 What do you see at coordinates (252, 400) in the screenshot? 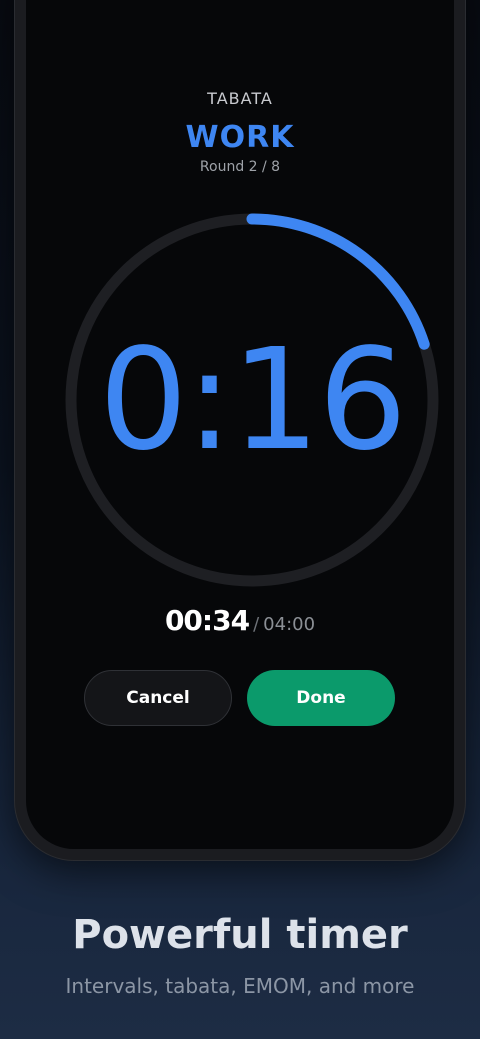
I see `countdown-display: 0:16` at bounding box center [252, 400].